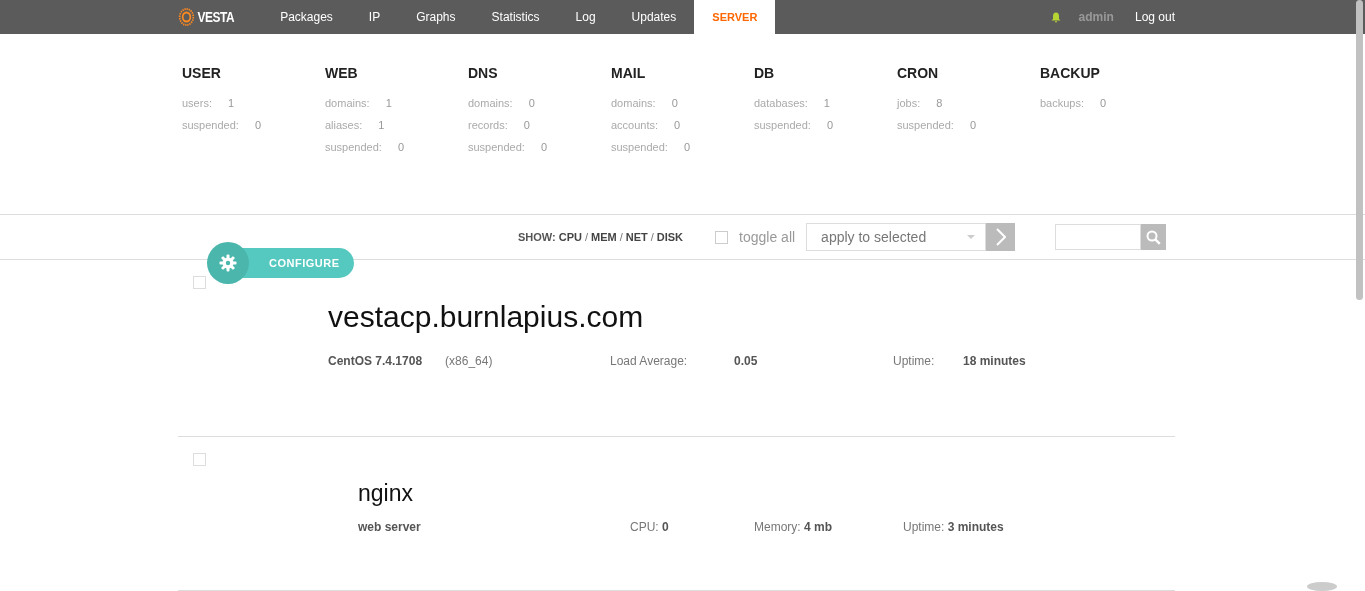 Image resolution: width=1365 pixels, height=591 pixels. What do you see at coordinates (570, 237) in the screenshot?
I see `show-link: CPU` at bounding box center [570, 237].